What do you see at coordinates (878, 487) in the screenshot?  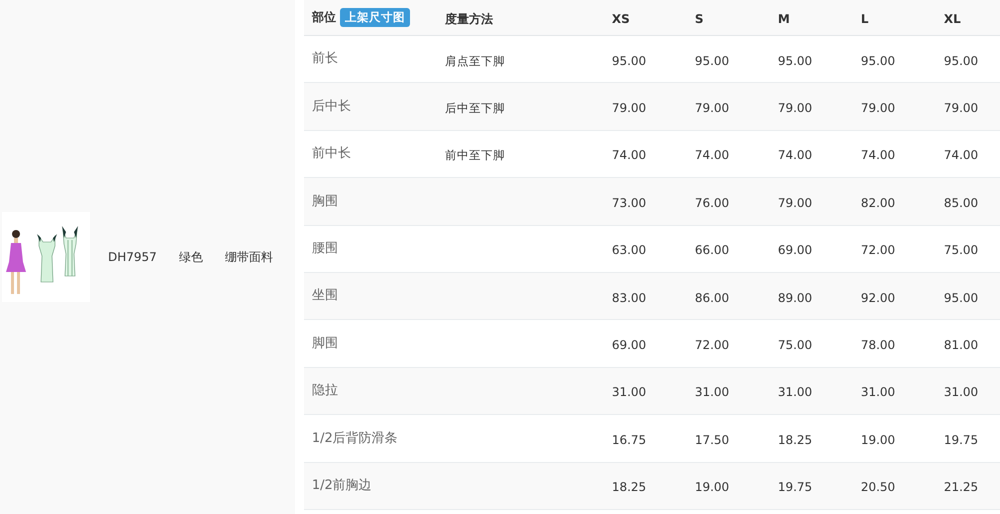 I see `table-cell: 20.50` at bounding box center [878, 487].